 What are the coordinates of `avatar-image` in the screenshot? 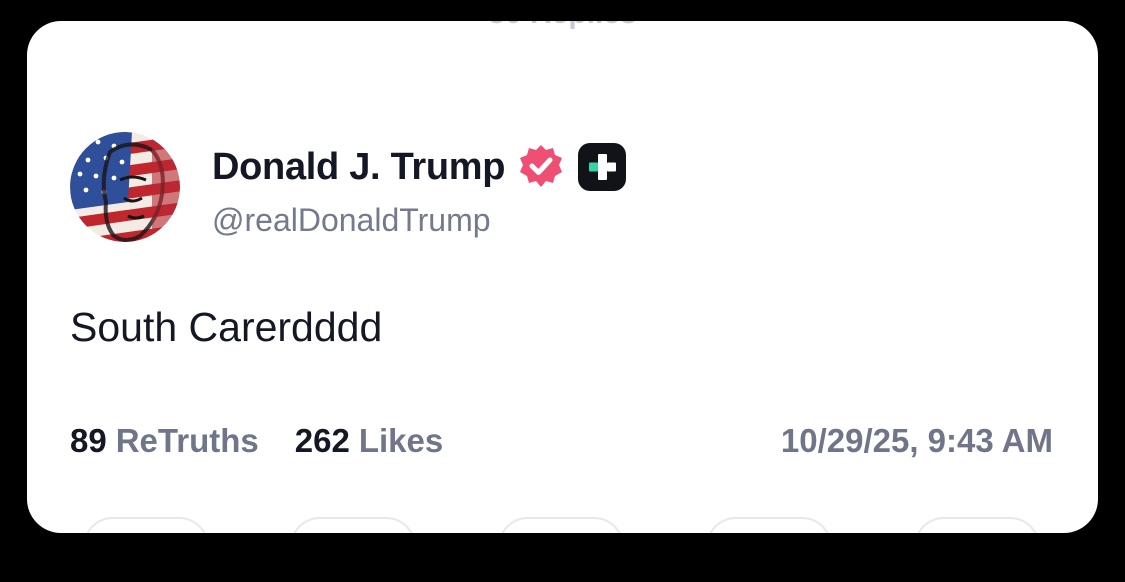 It's located at (125, 187).